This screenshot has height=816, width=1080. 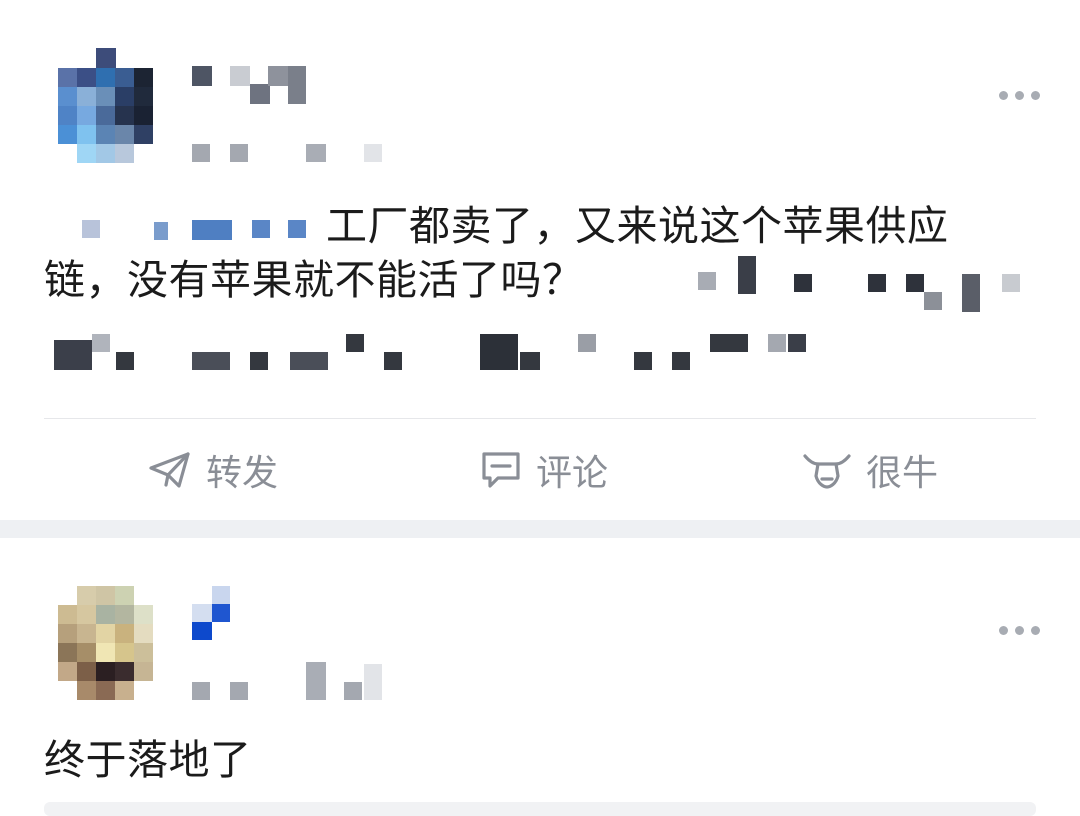 What do you see at coordinates (572, 473) in the screenshot?
I see `comment-label: 评论` at bounding box center [572, 473].